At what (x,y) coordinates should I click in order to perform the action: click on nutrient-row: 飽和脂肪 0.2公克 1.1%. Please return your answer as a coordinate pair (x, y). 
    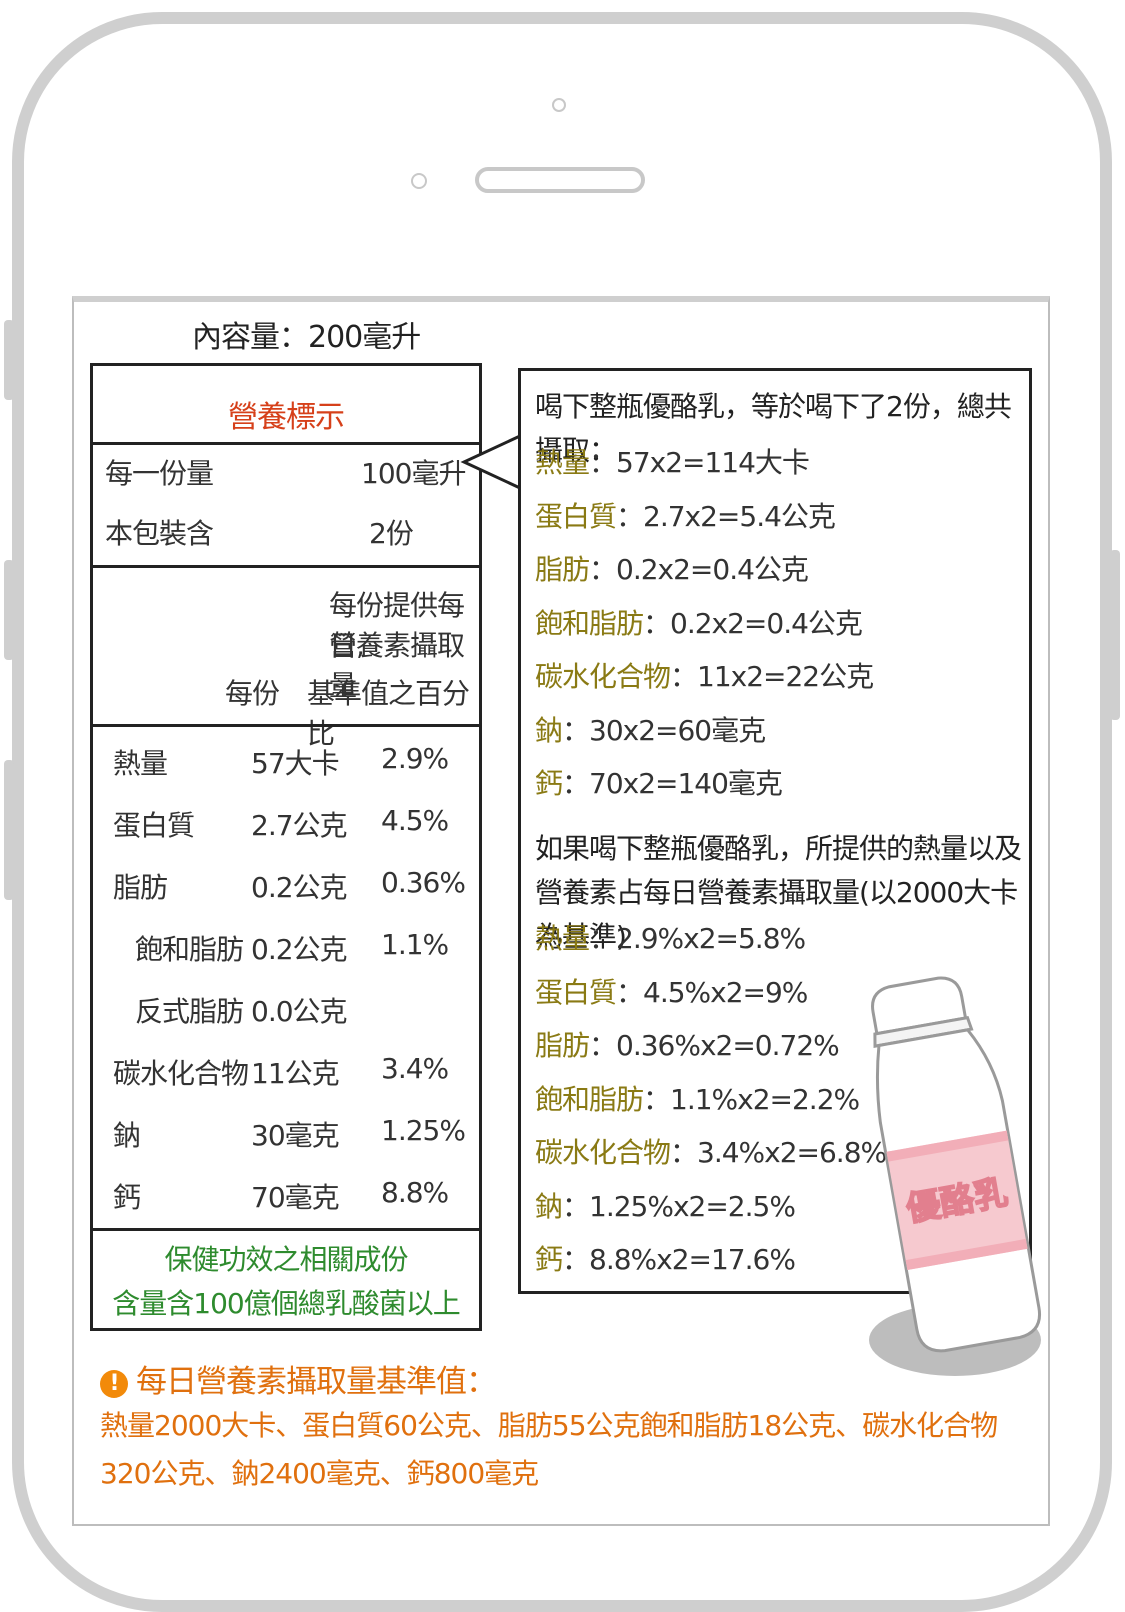
    Looking at the image, I should click on (286, 948).